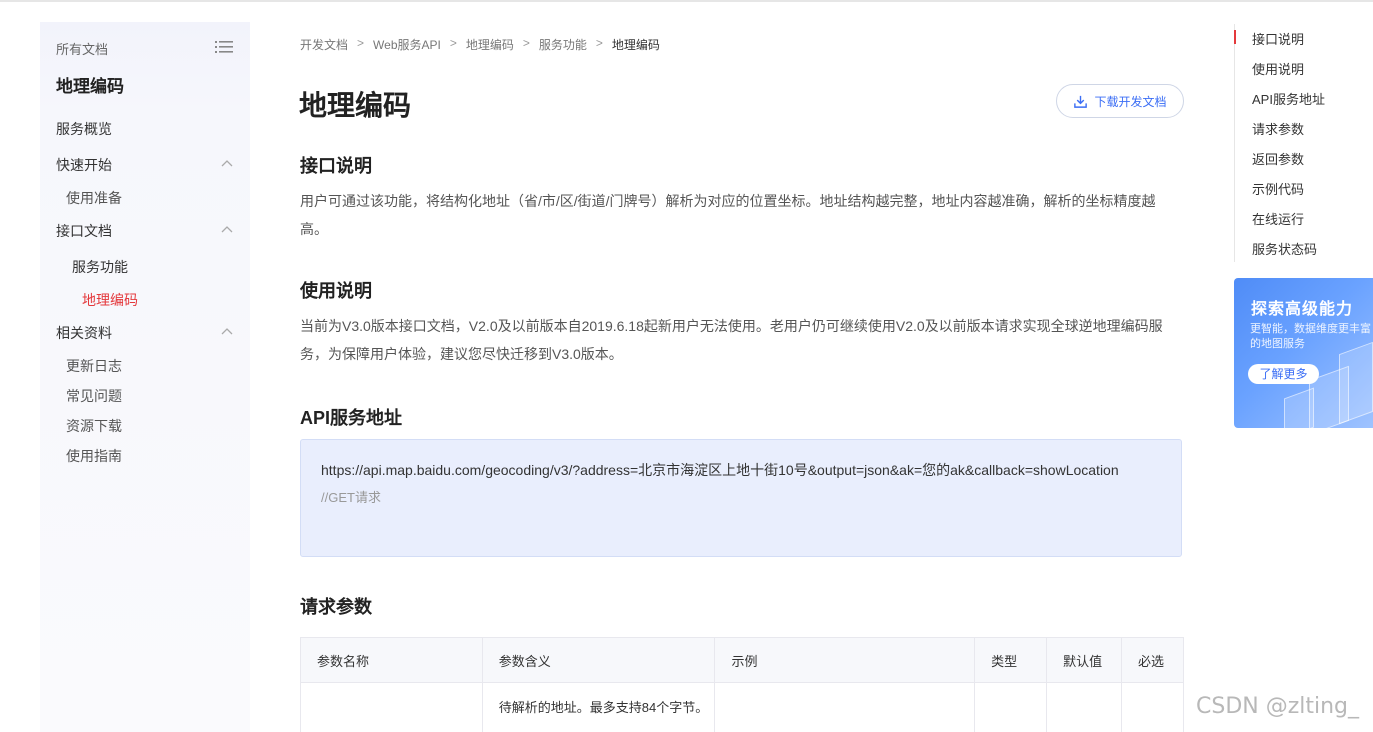 This screenshot has width=1373, height=732. I want to click on all-docs-label: 所有文档, so click(82, 48).